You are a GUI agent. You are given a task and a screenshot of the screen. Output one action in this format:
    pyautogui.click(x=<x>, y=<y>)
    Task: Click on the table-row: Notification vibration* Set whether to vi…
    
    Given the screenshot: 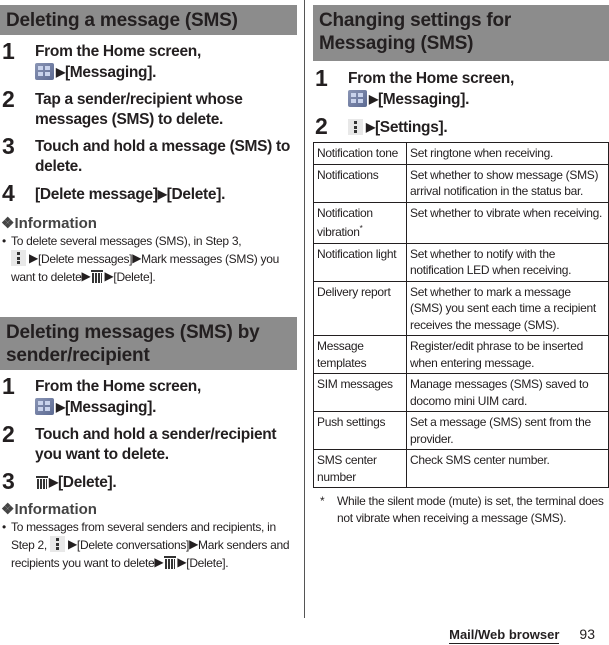 What is the action you would take?
    pyautogui.click(x=461, y=222)
    